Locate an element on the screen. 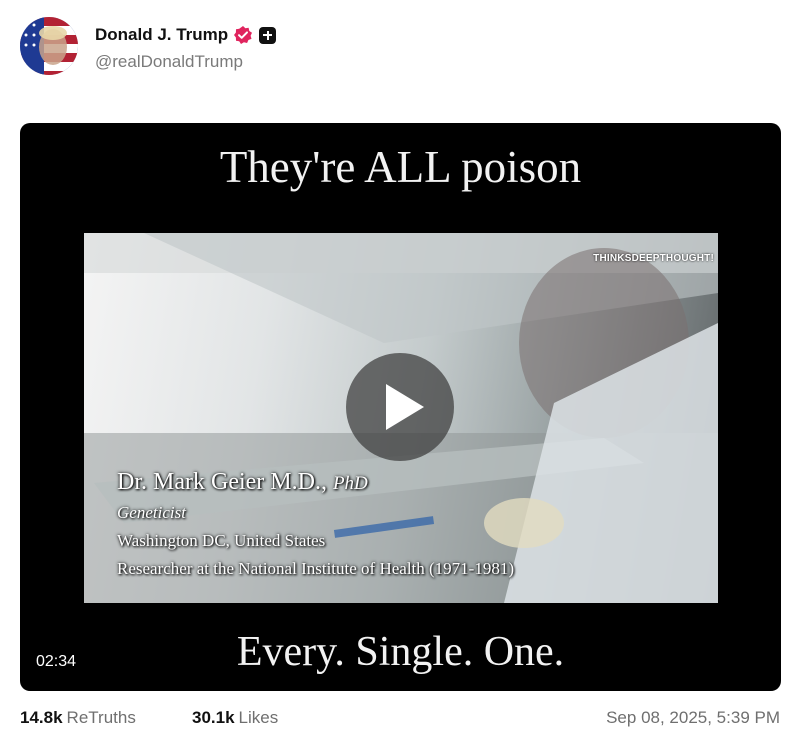 Image resolution: width=800 pixels, height=750 pixels. verified-badge-icon is located at coordinates (243, 35).